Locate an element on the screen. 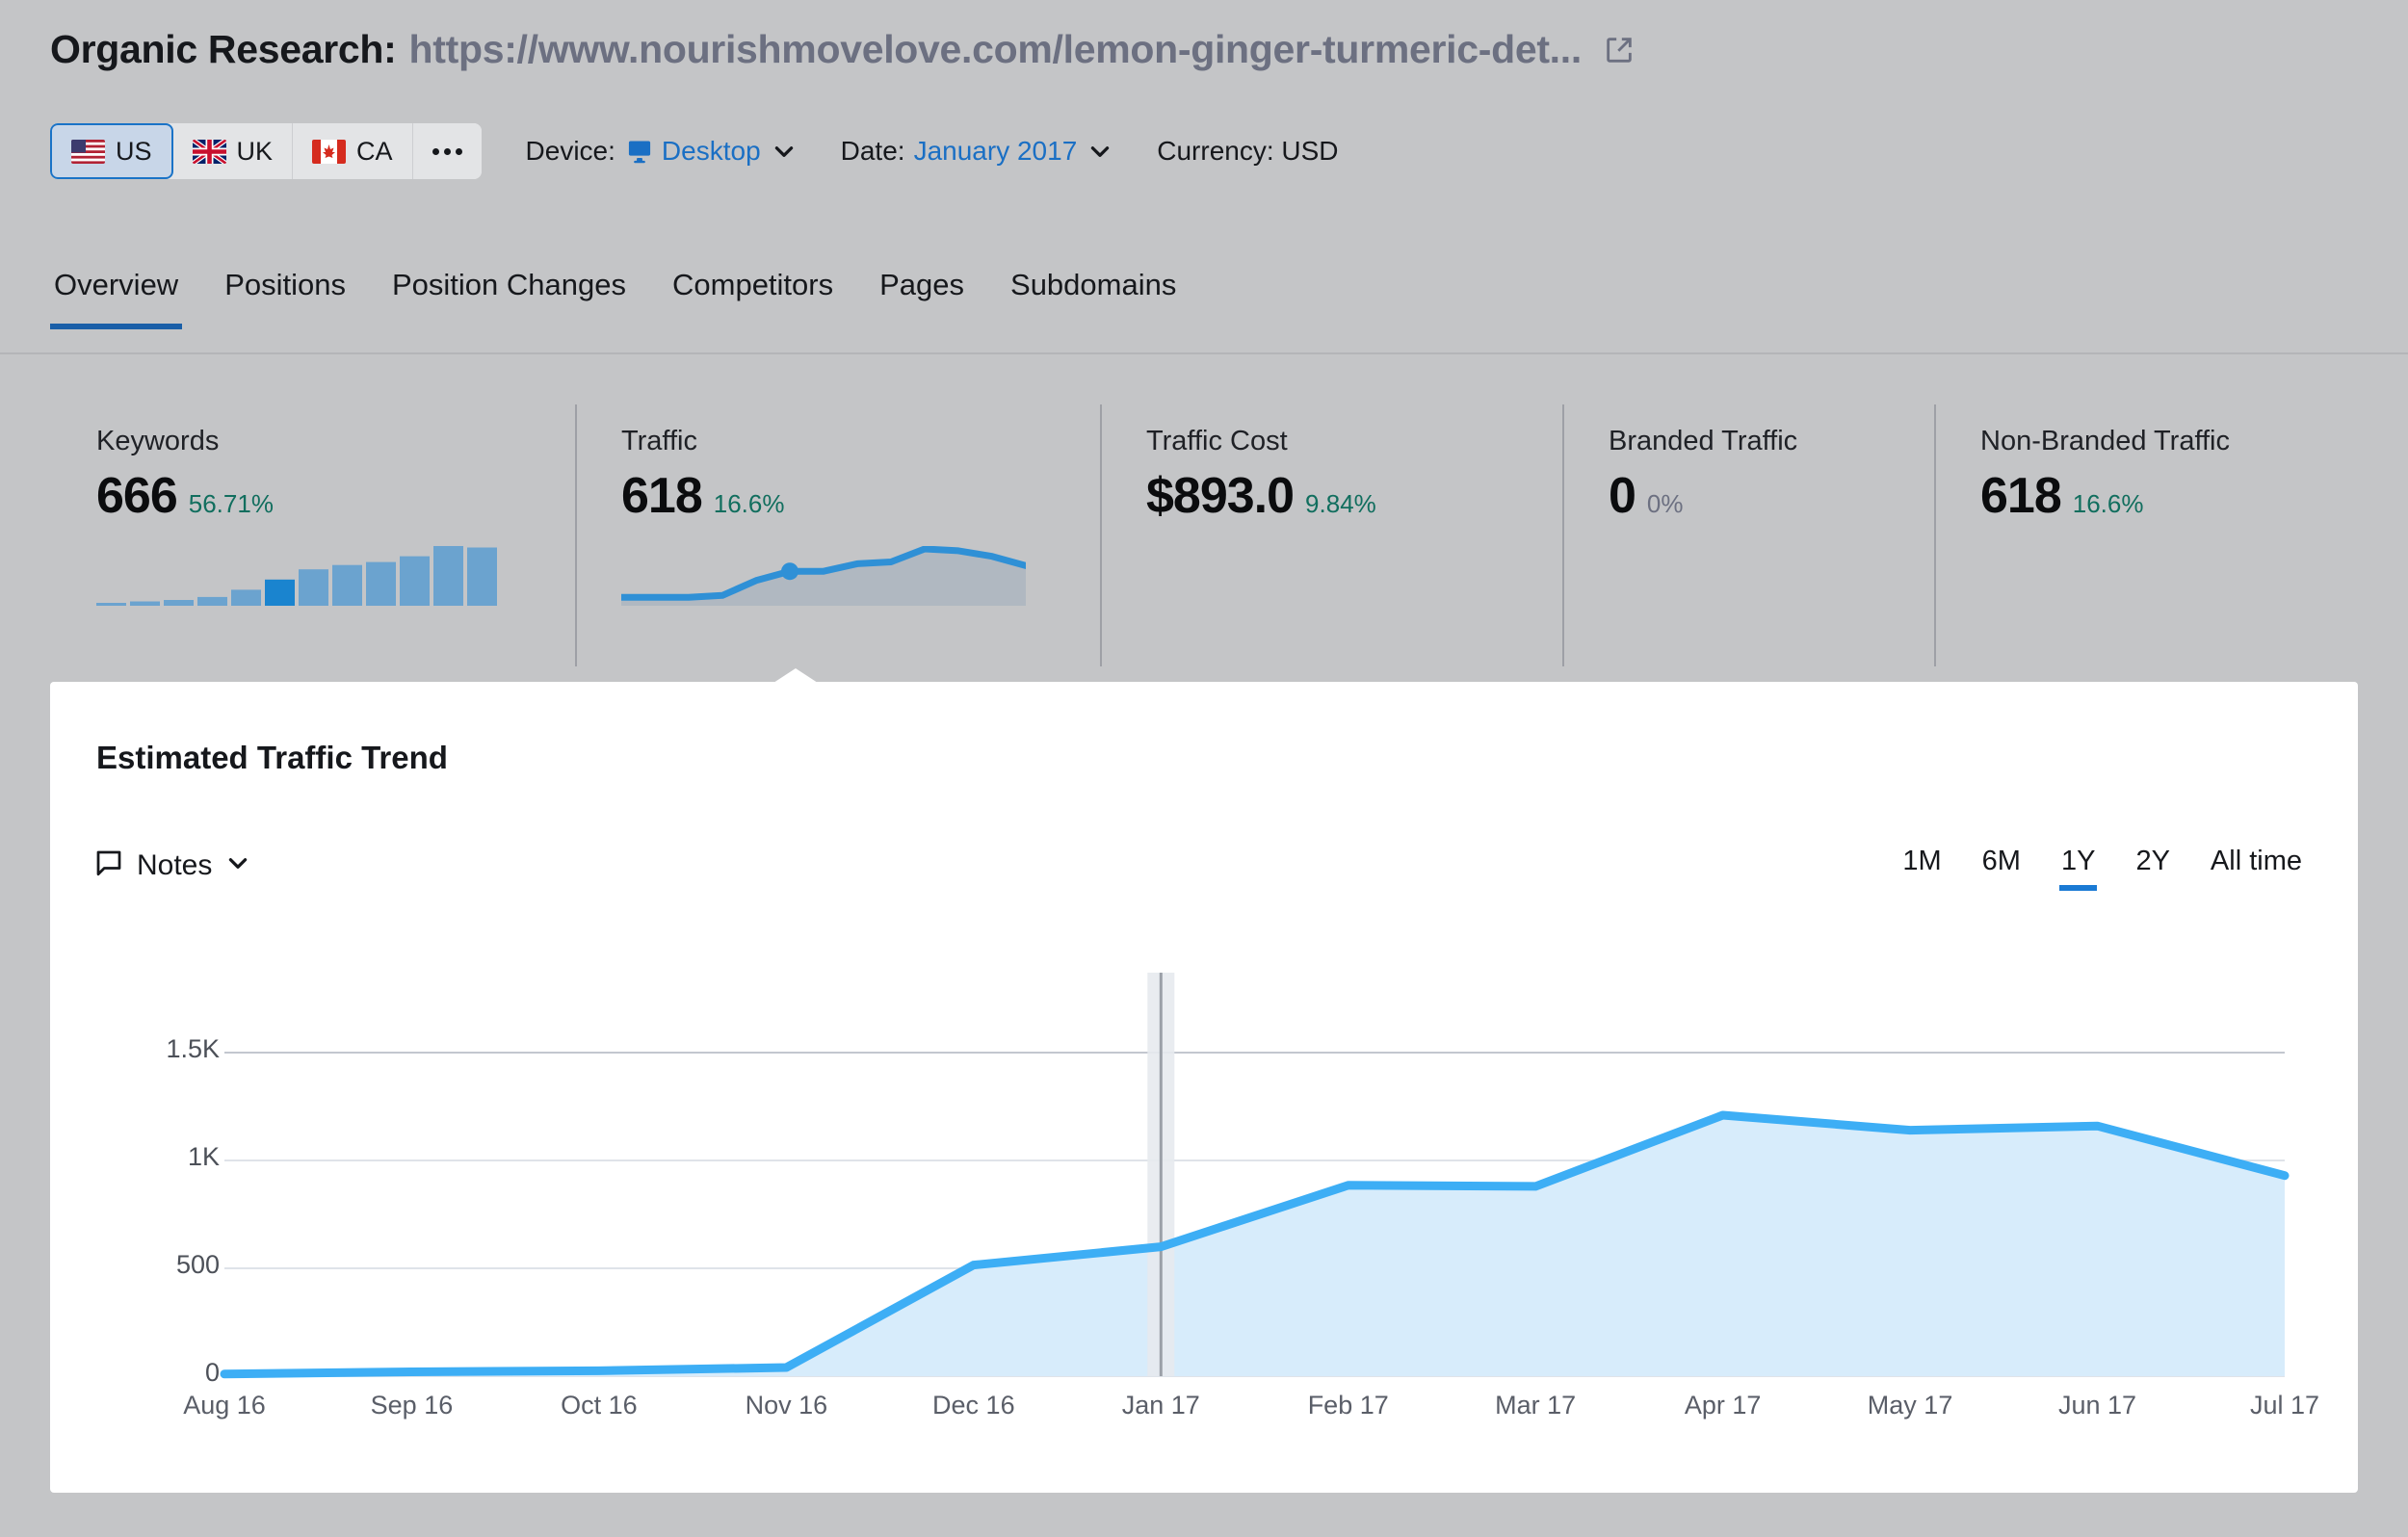 This screenshot has width=2408, height=1537. tab-label: Positions is located at coordinates (285, 284).